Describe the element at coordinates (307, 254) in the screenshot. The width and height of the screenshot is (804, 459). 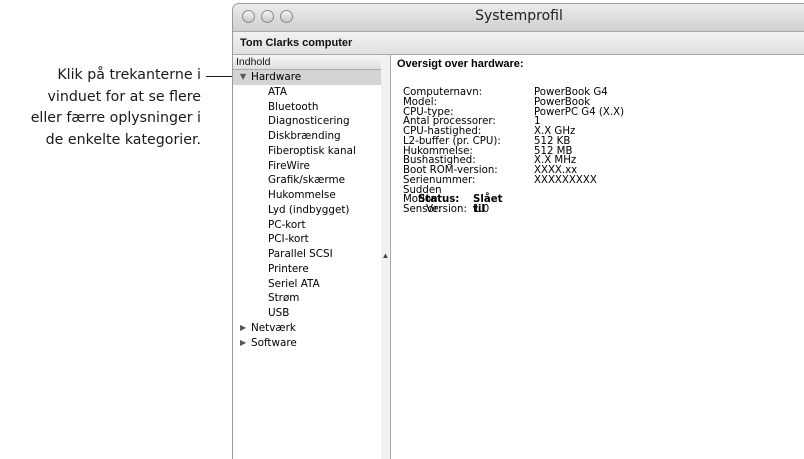
I see `sidebar-item-parallel-scsi: Parallel SCSI` at that location.